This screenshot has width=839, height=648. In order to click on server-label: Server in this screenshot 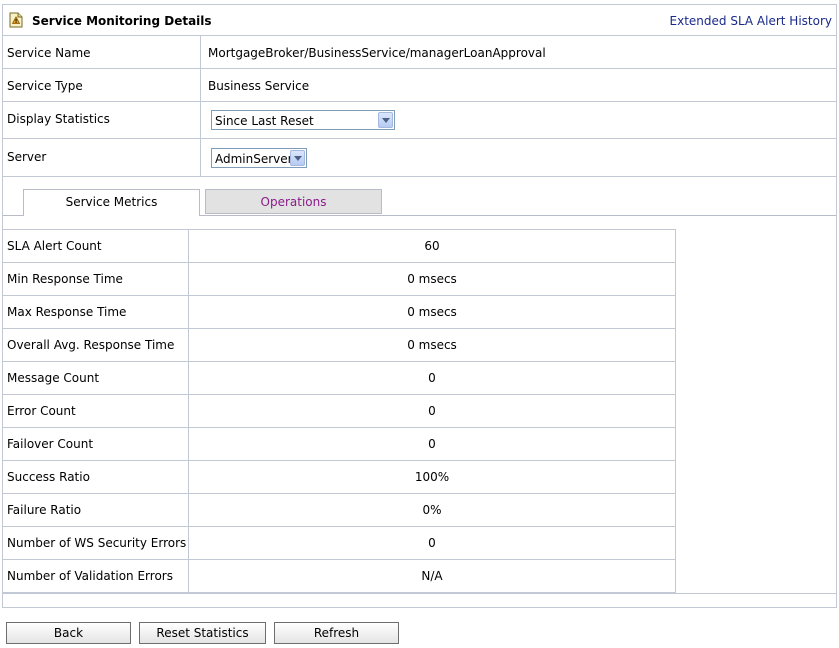, I will do `click(27, 157)`.